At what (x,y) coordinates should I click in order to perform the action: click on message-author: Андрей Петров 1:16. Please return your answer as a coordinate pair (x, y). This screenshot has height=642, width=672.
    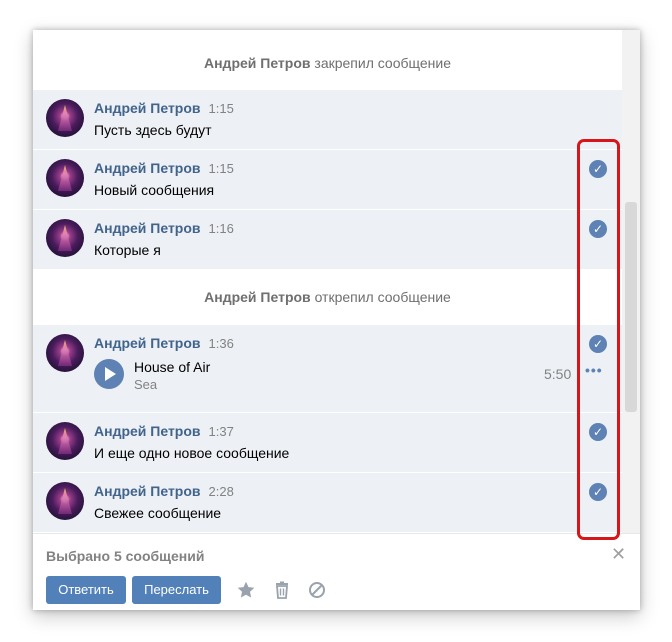
    Looking at the image, I should click on (164, 228).